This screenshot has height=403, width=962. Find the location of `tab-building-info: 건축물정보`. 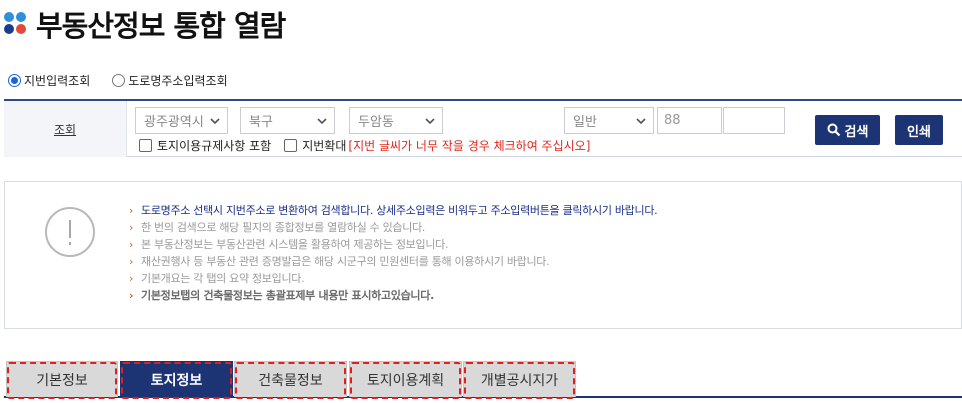

tab-building-info: 건축물정보 is located at coordinates (290, 380).